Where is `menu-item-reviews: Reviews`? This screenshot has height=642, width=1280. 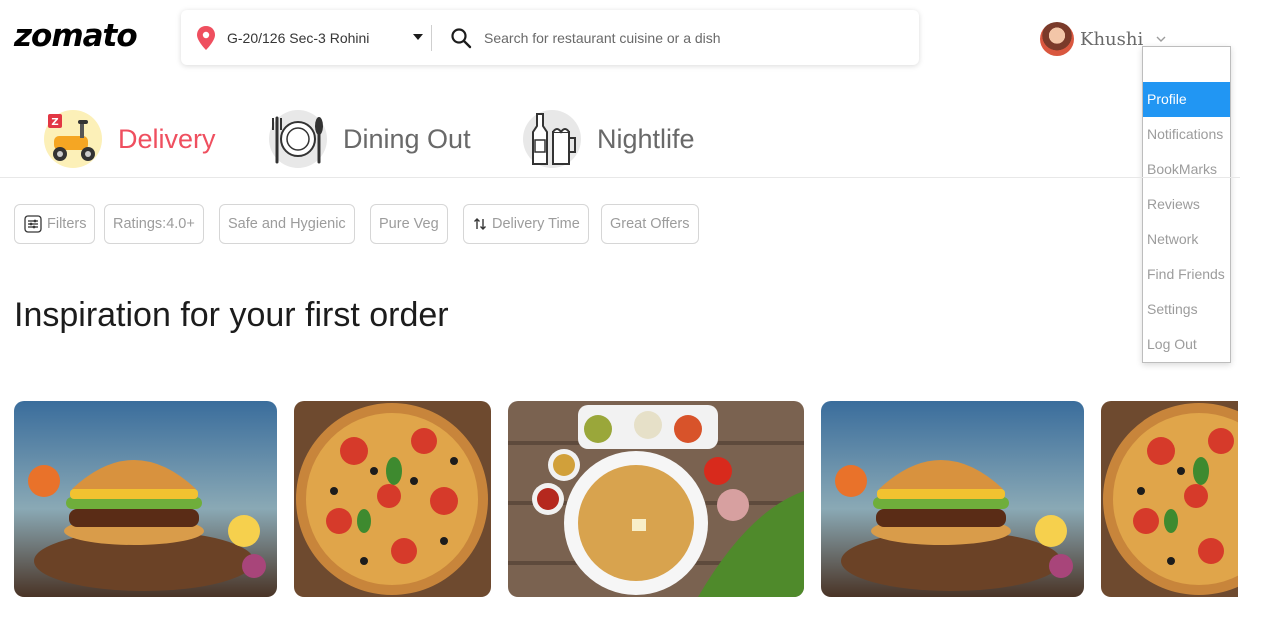
menu-item-reviews: Reviews is located at coordinates (1186, 204).